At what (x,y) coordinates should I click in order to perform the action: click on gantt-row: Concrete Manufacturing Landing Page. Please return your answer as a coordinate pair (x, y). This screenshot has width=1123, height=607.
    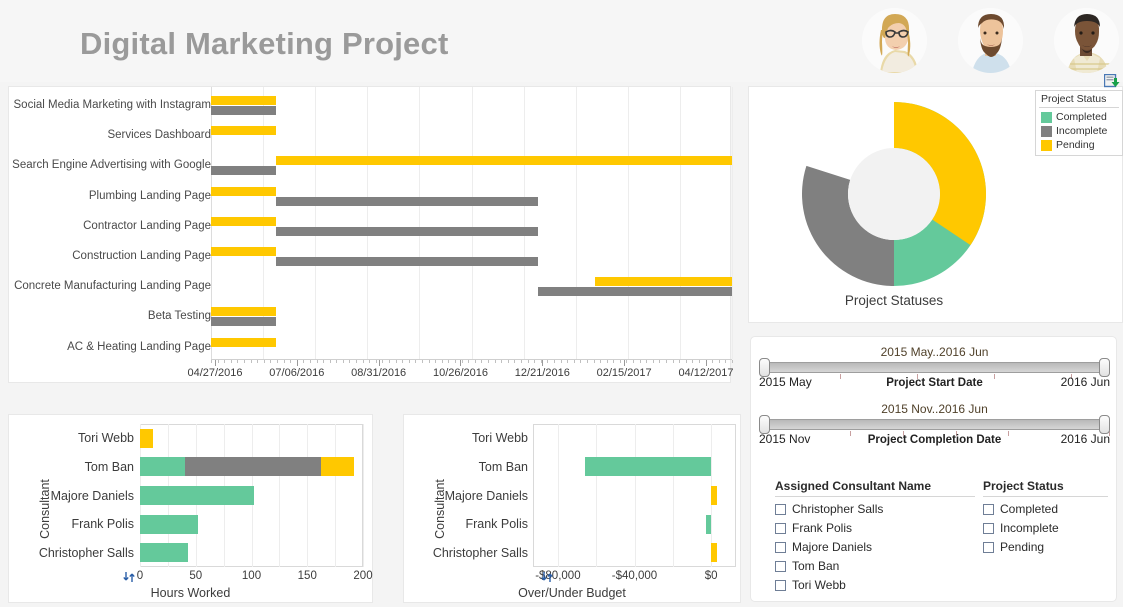
    Looking at the image, I should click on (370, 288).